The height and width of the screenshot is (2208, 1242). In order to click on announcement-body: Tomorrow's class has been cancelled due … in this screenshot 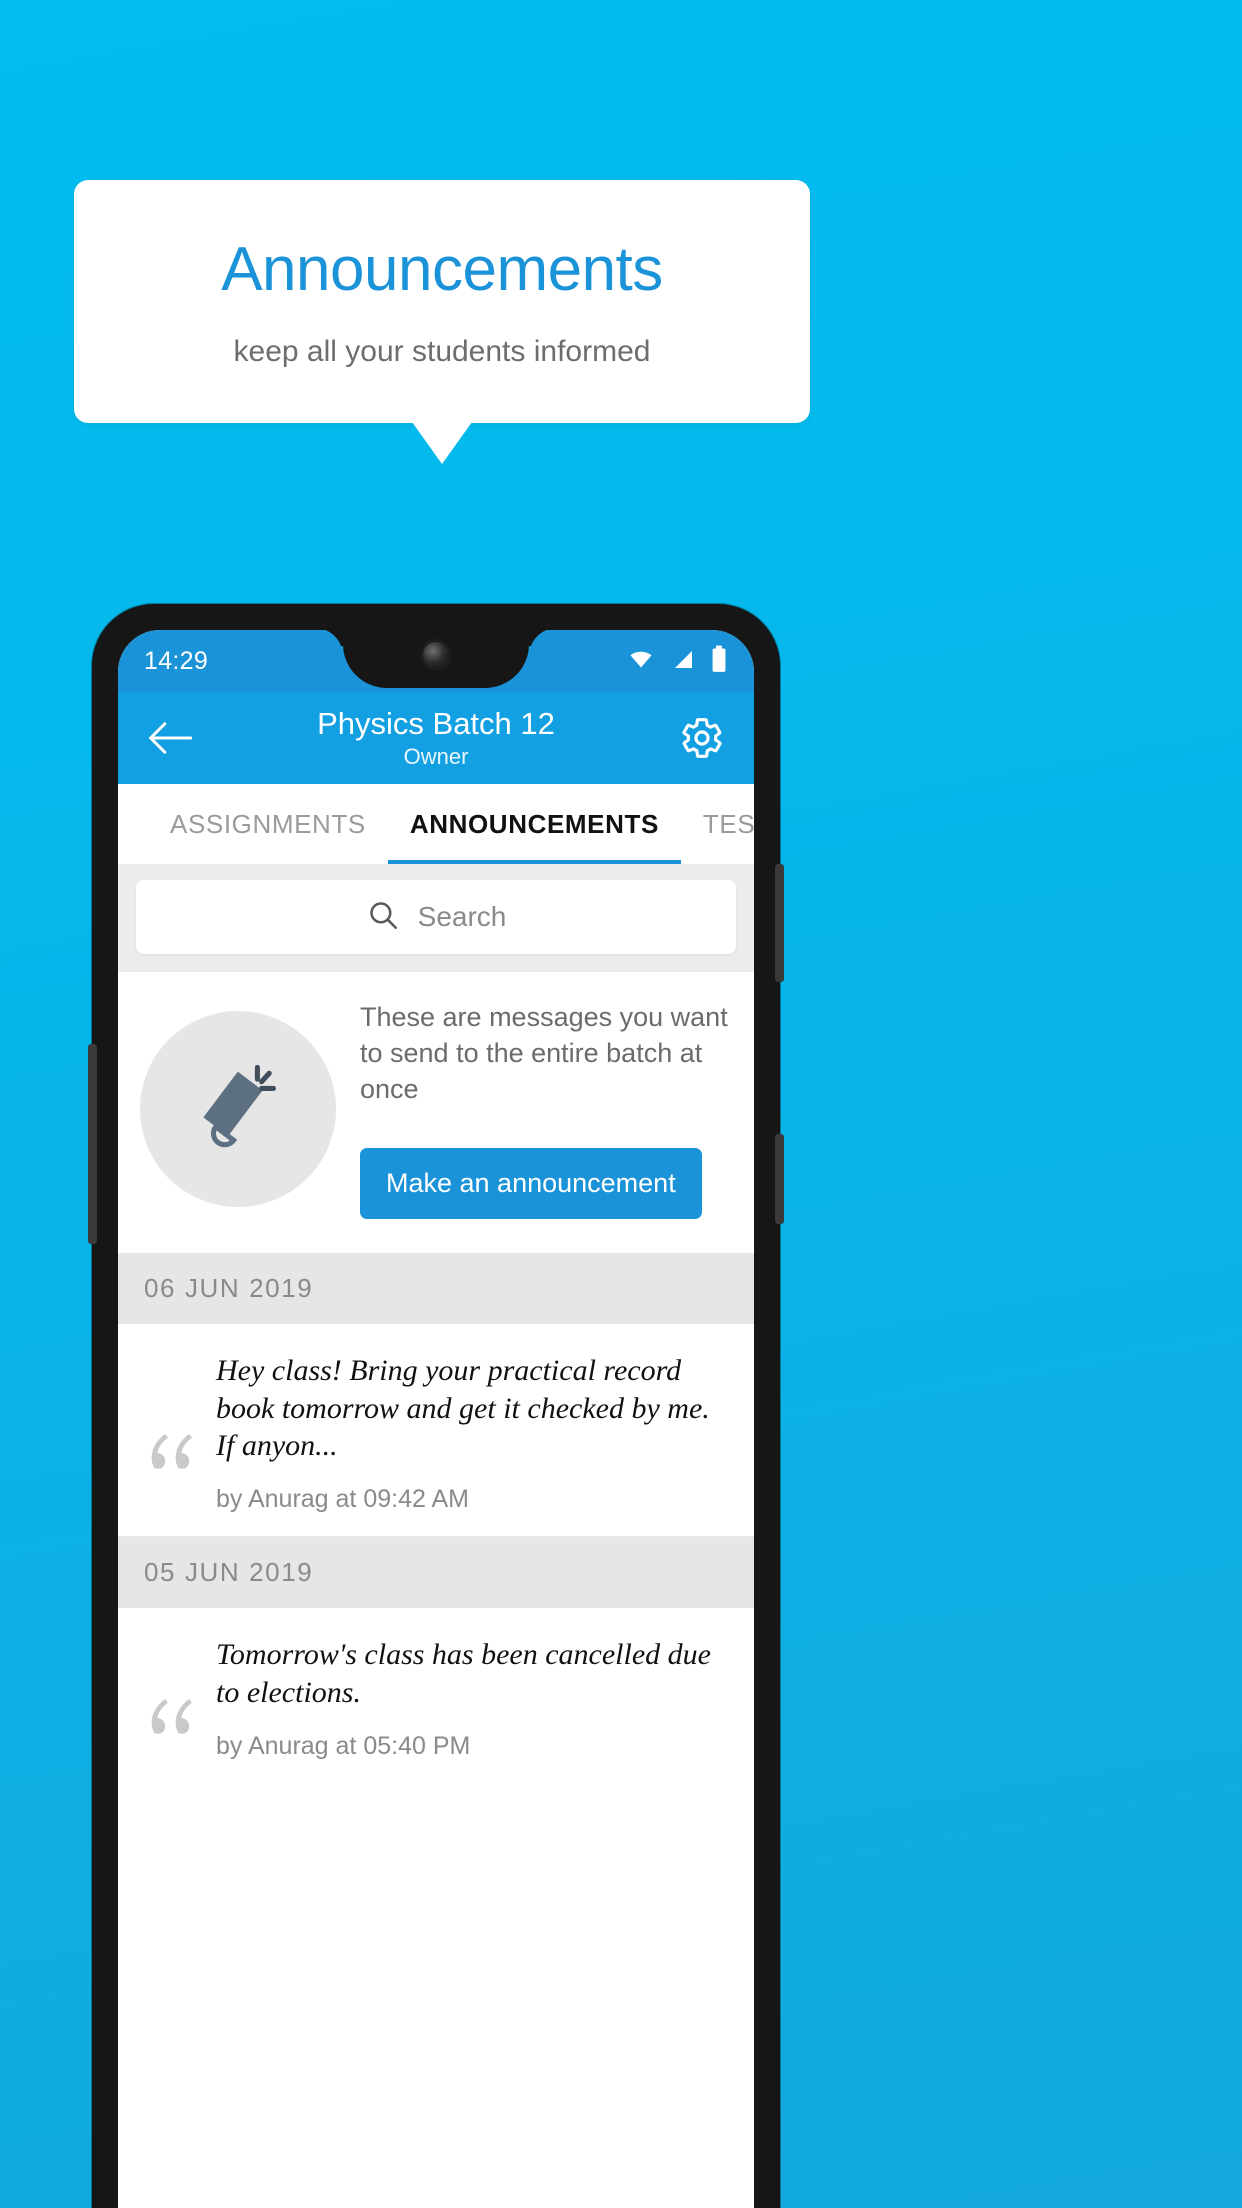, I will do `click(474, 1697)`.